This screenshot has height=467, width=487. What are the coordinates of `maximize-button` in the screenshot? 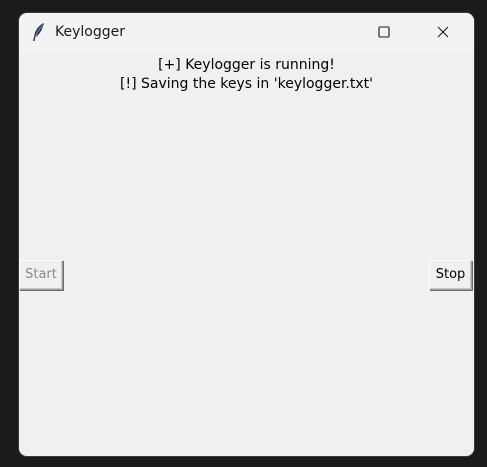 It's located at (384, 32).